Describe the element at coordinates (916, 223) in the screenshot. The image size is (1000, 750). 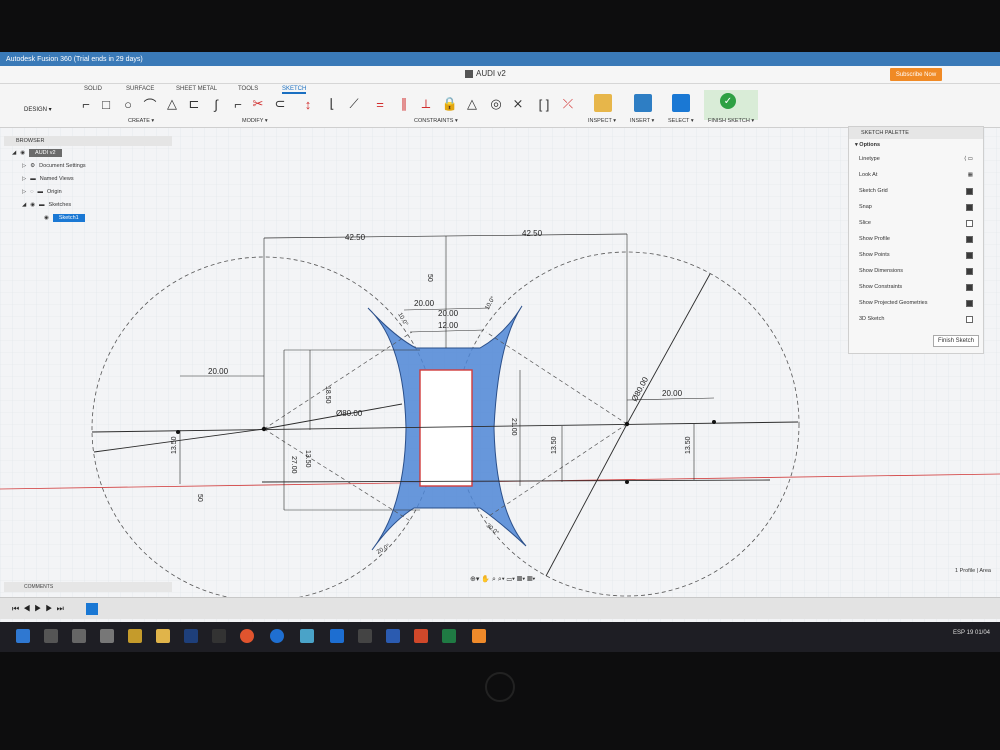
I see `palette-option-slice: Slice` at that location.